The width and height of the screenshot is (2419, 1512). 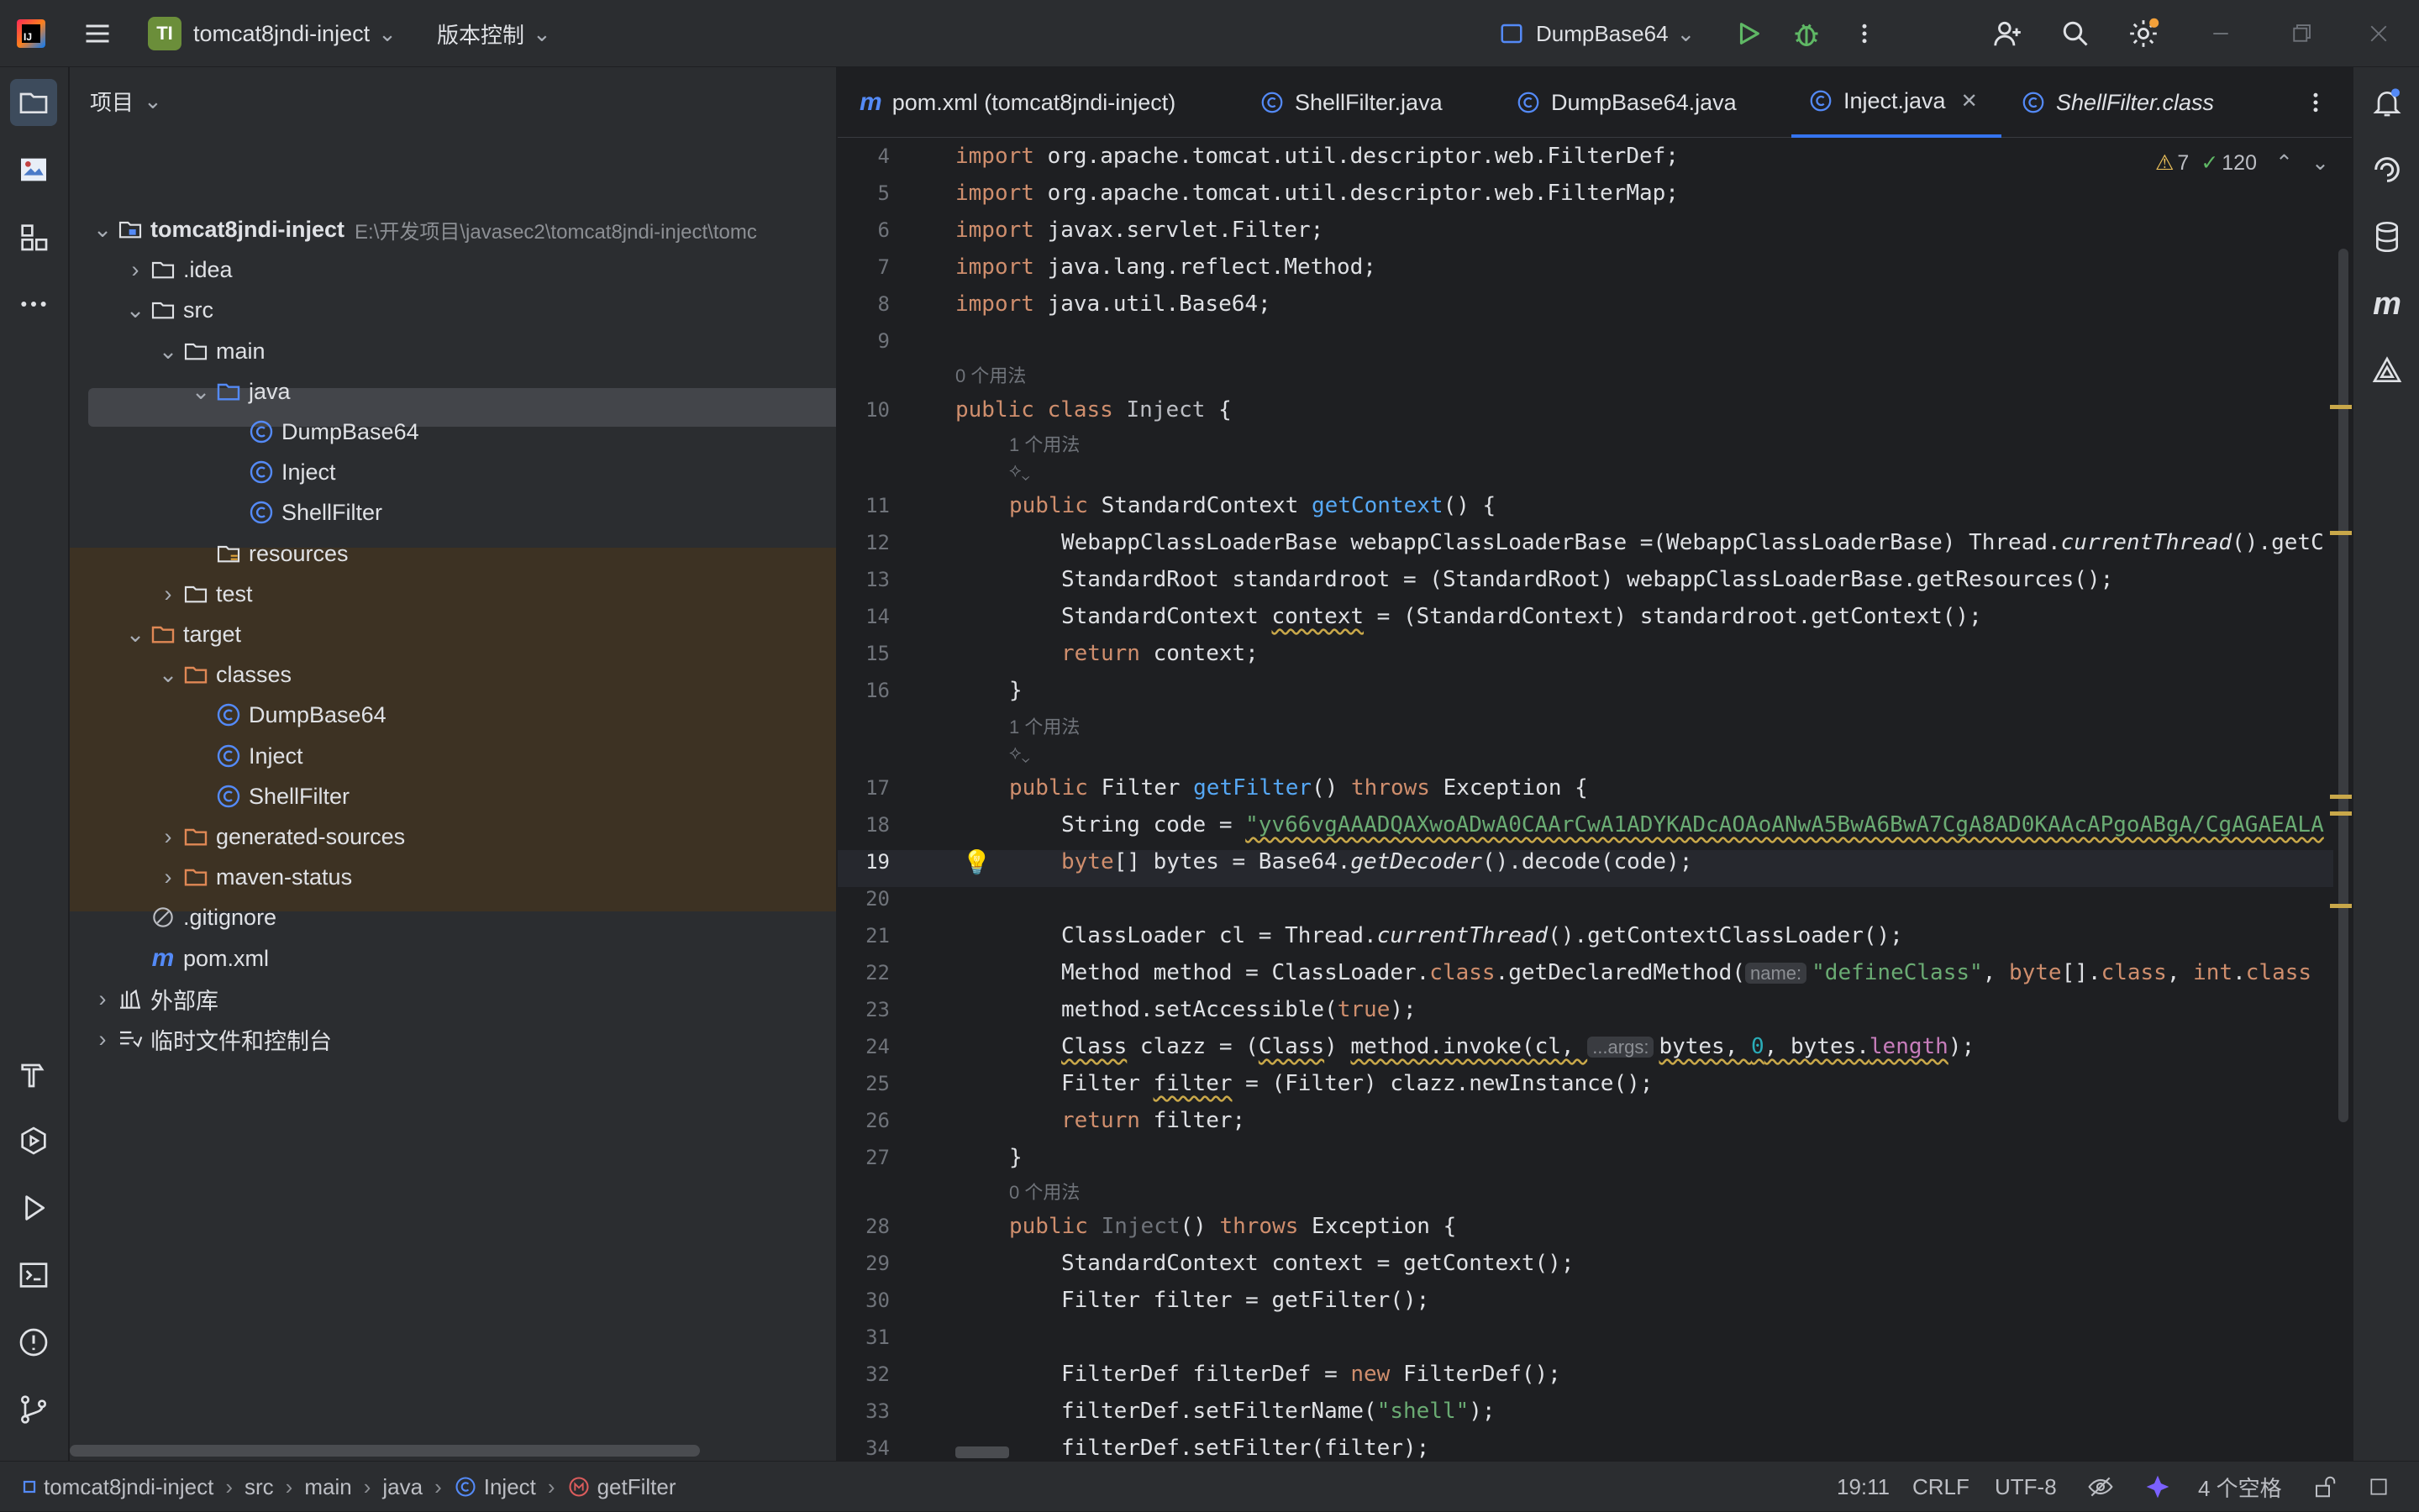 I want to click on tree-item: › test, so click(x=204, y=594).